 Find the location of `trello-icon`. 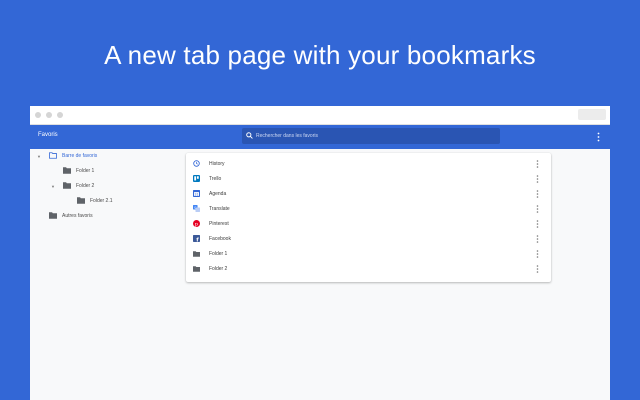

trello-icon is located at coordinates (196, 178).